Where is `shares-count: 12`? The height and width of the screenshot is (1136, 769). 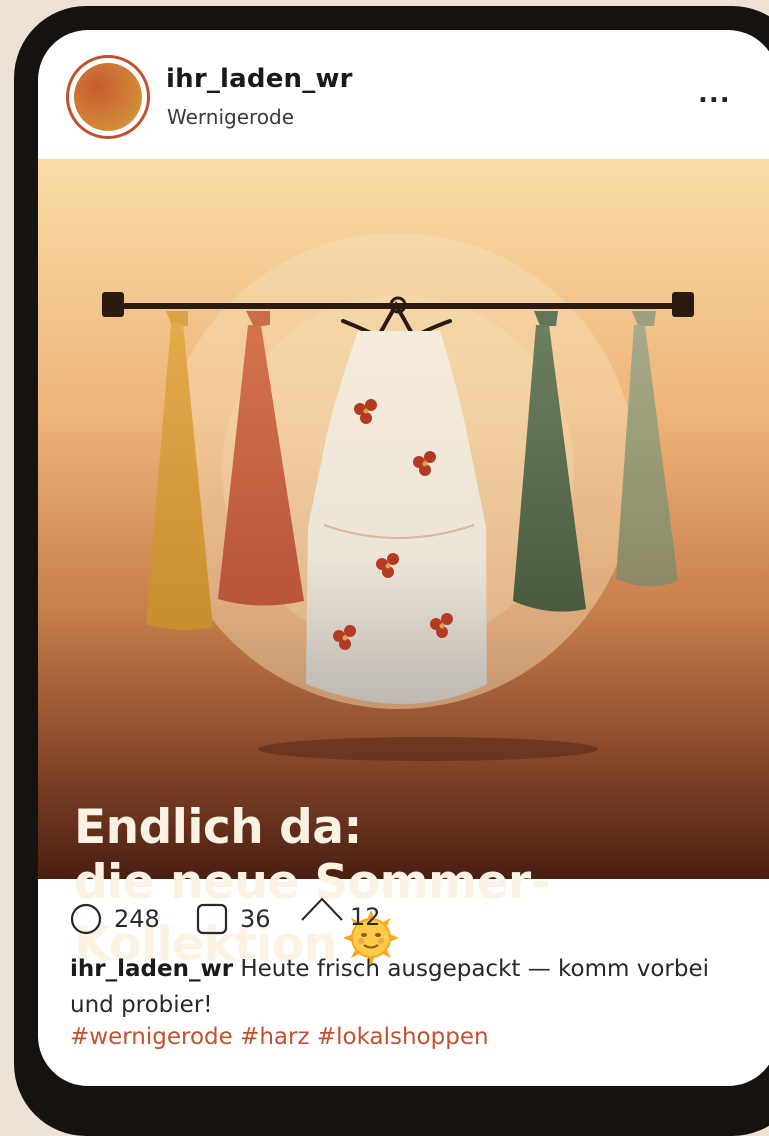 shares-count: 12 is located at coordinates (365, 917).